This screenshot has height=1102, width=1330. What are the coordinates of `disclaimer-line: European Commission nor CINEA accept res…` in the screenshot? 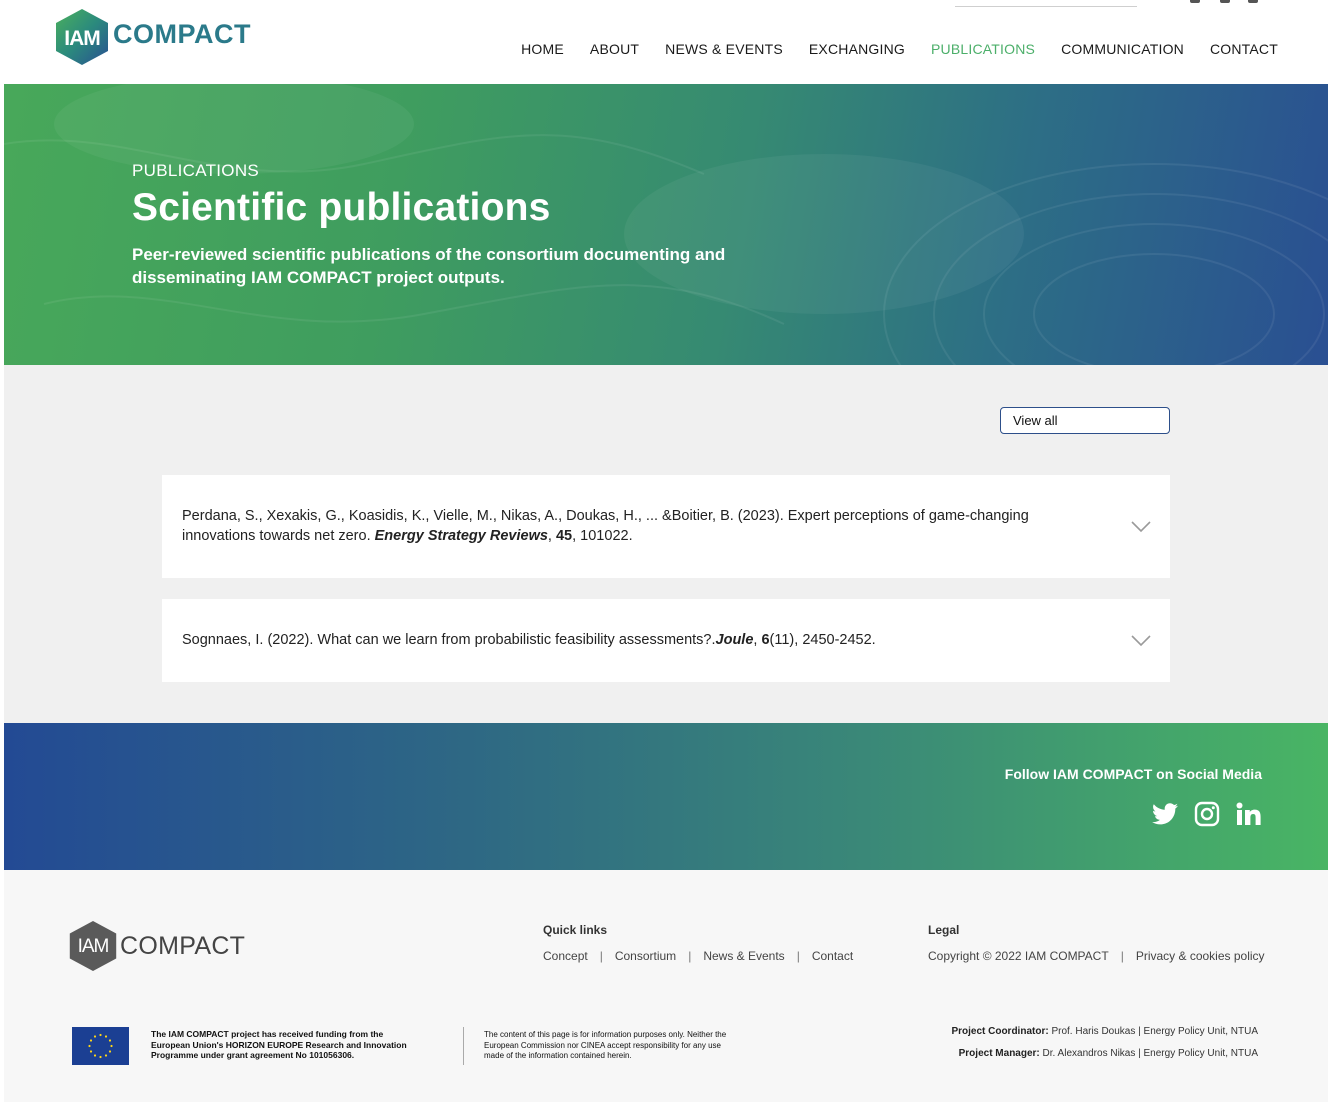 It's located at (602, 1045).